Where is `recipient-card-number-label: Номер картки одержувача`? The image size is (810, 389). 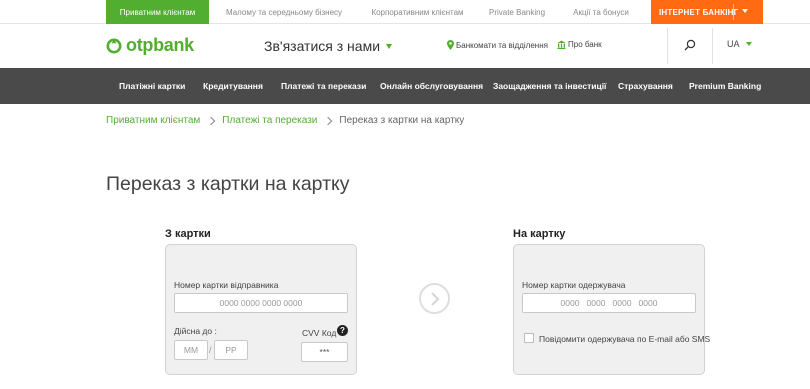 recipient-card-number-label: Номер картки одержувача is located at coordinates (574, 285).